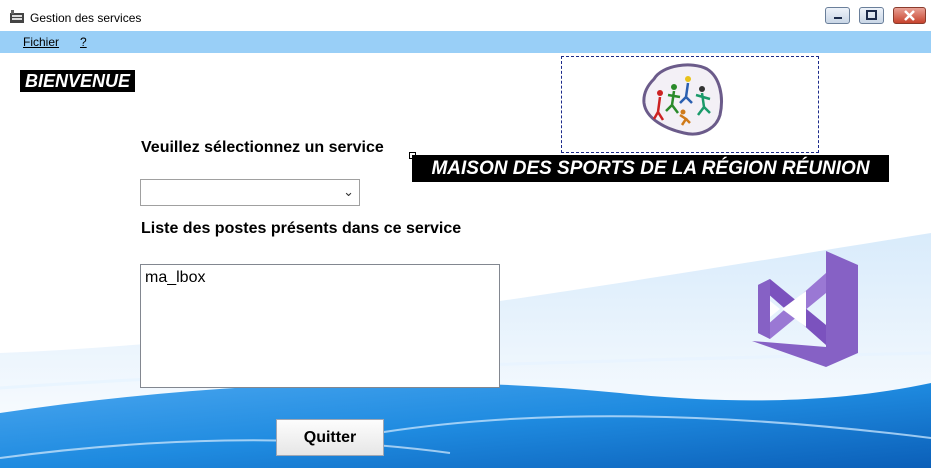 The image size is (931, 468). I want to click on postes-listbox: ma_lbox, so click(320, 326).